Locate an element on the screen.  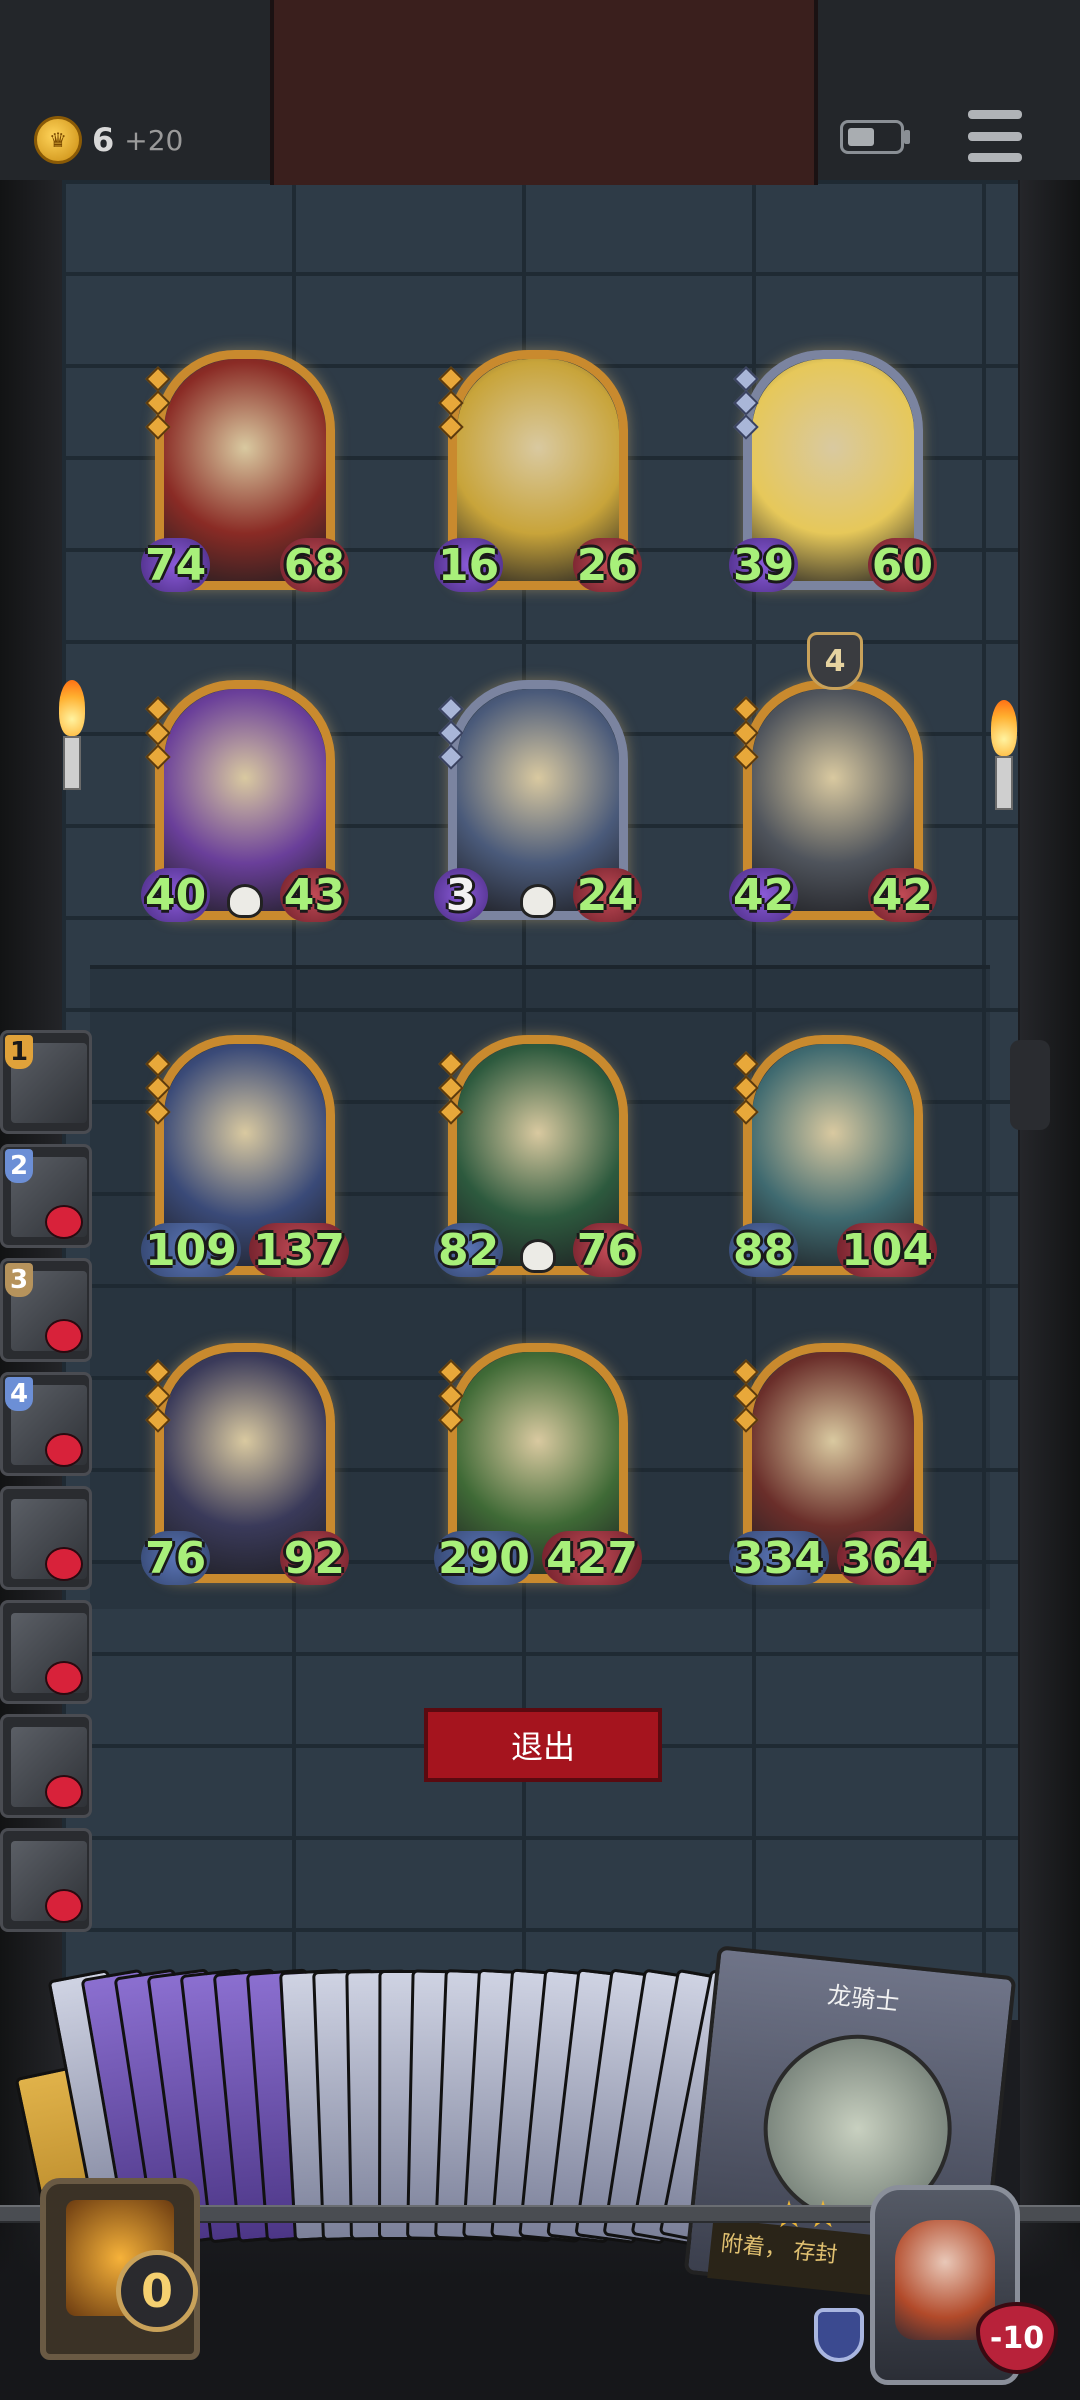
right-torch-icon is located at coordinates (1004, 755).